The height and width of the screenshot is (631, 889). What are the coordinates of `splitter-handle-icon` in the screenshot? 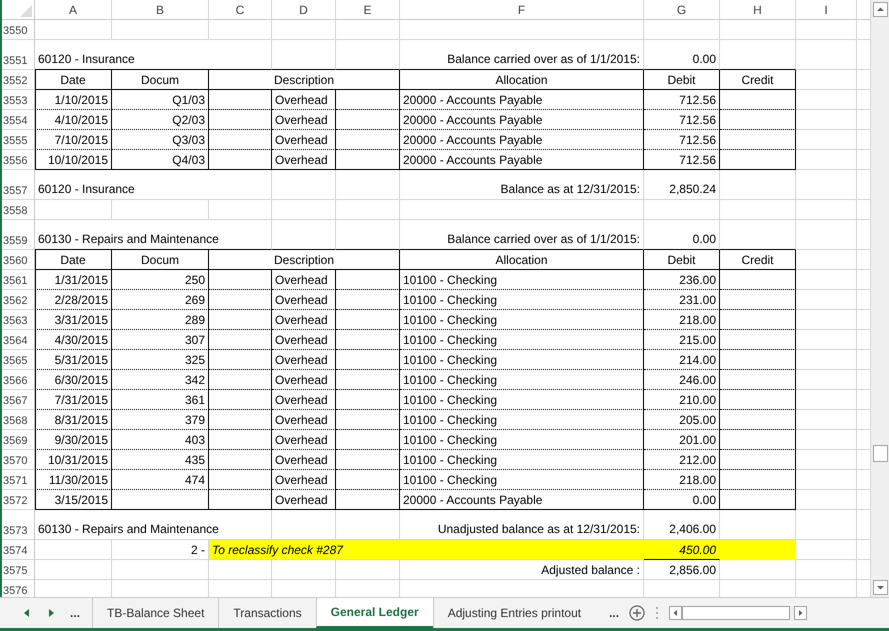 It's located at (657, 613).